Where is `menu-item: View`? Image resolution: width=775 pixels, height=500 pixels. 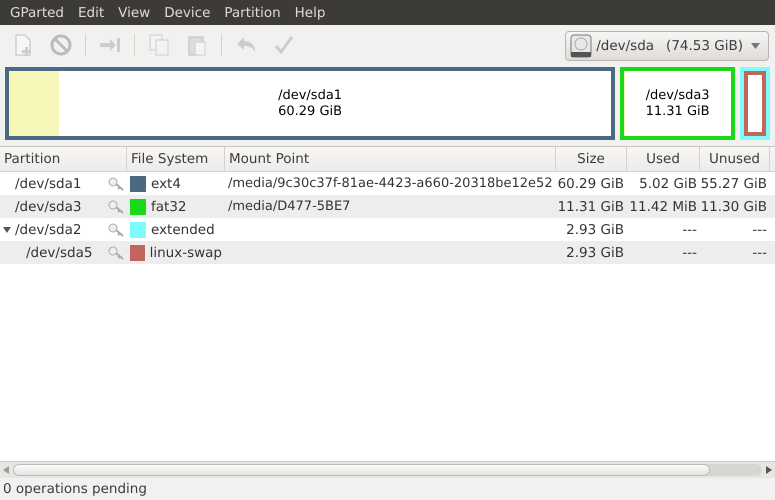
menu-item: View is located at coordinates (134, 12).